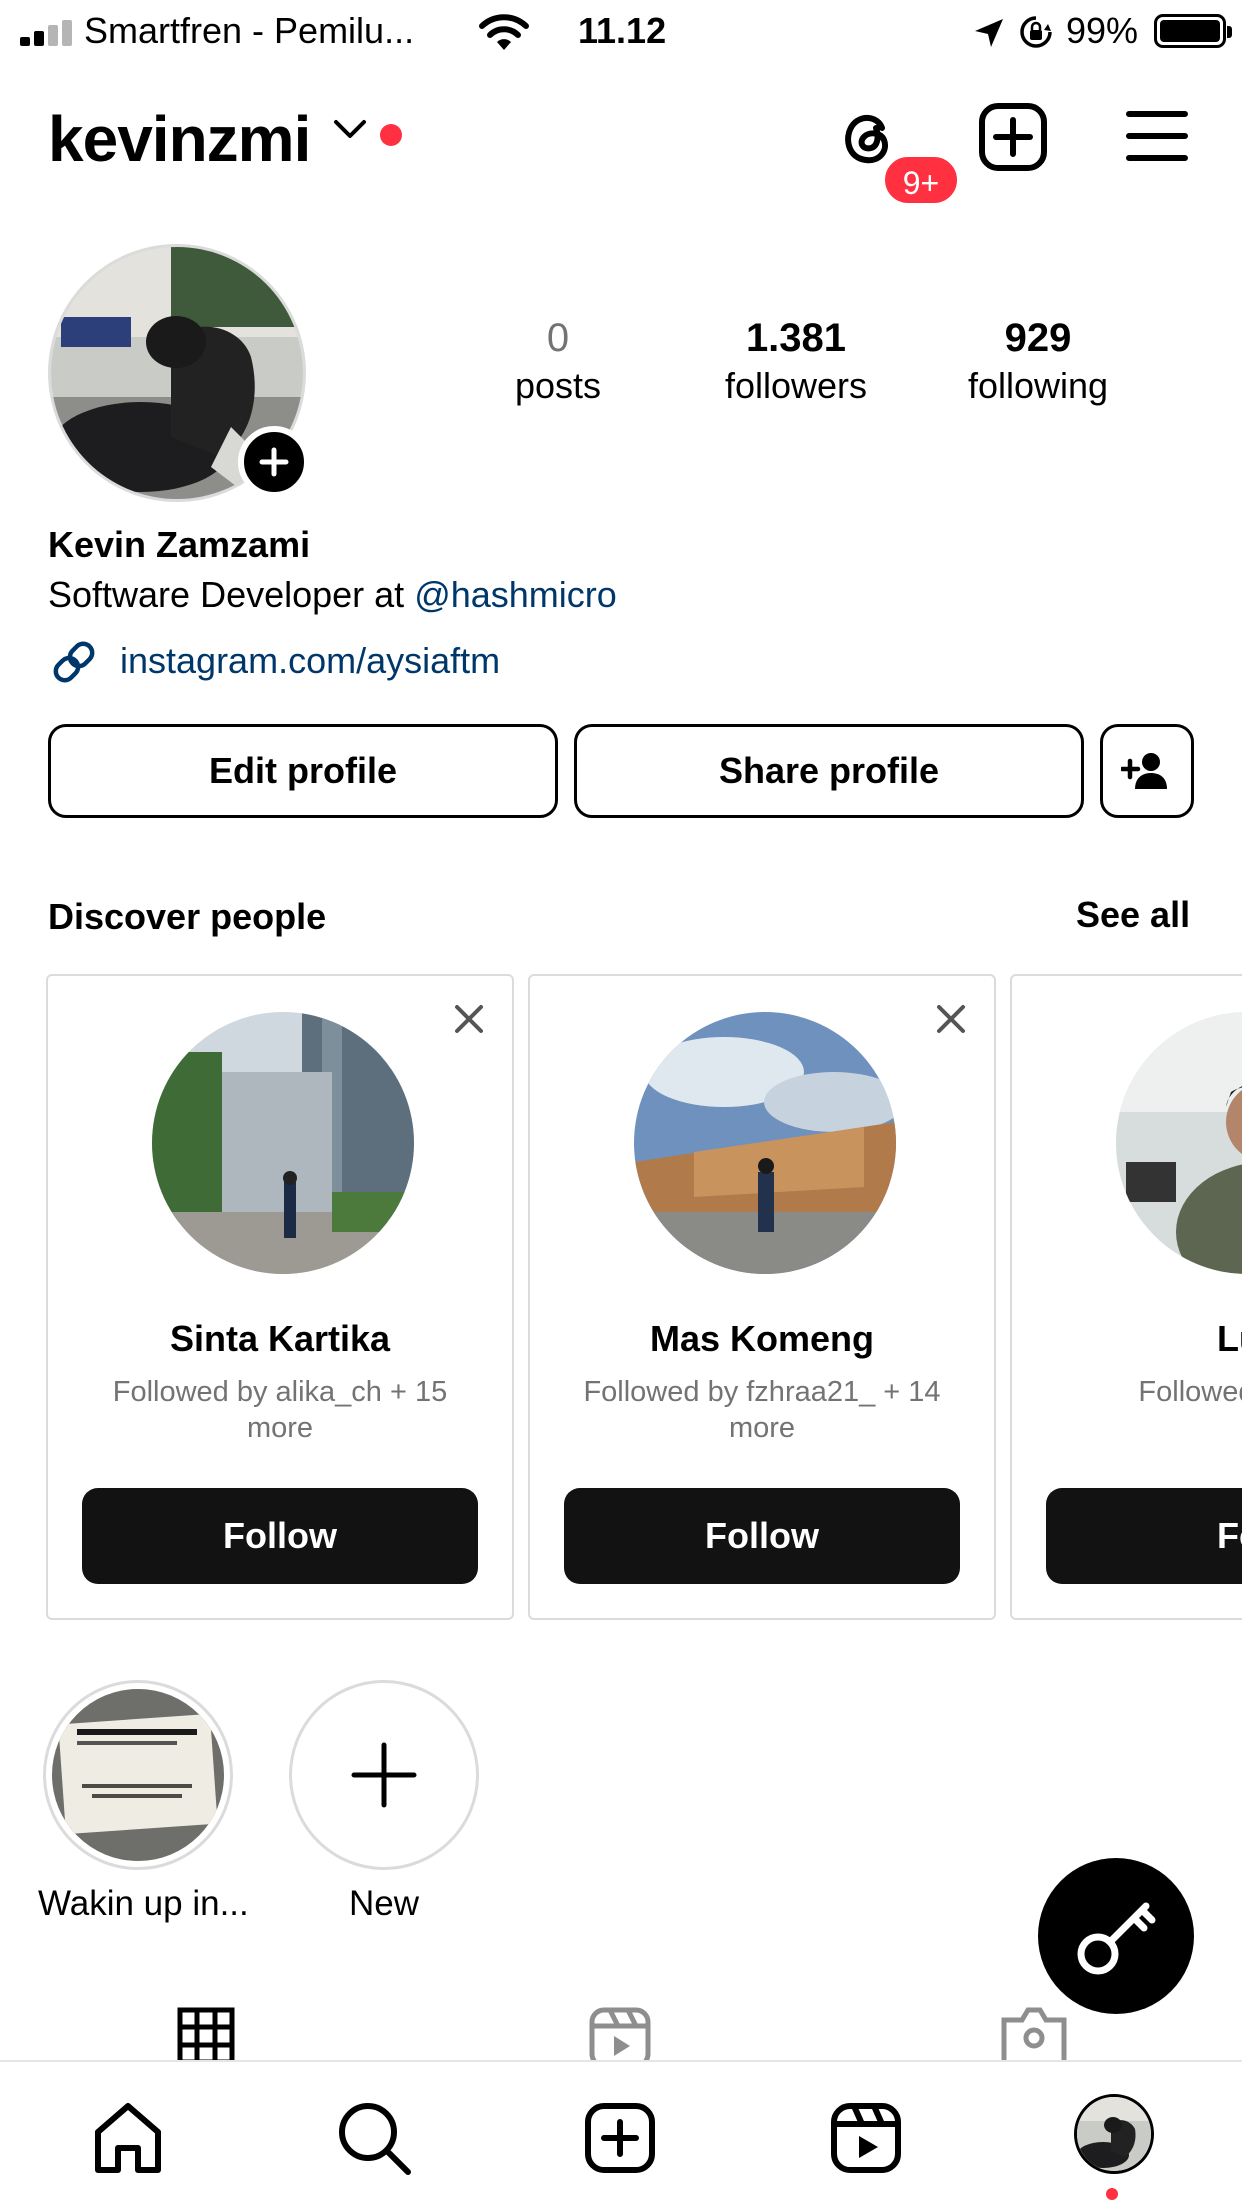  What do you see at coordinates (1036, 32) in the screenshot?
I see `rotation-lock-icon` at bounding box center [1036, 32].